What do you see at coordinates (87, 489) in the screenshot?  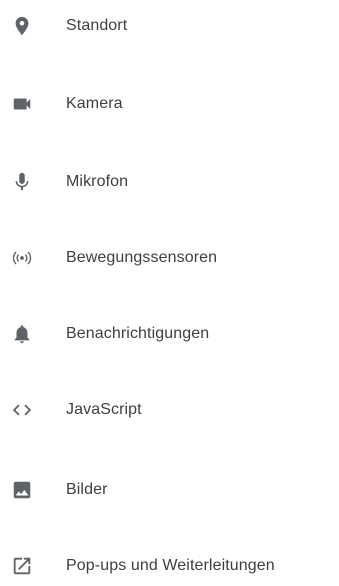 I see `permission-label: Bilder` at bounding box center [87, 489].